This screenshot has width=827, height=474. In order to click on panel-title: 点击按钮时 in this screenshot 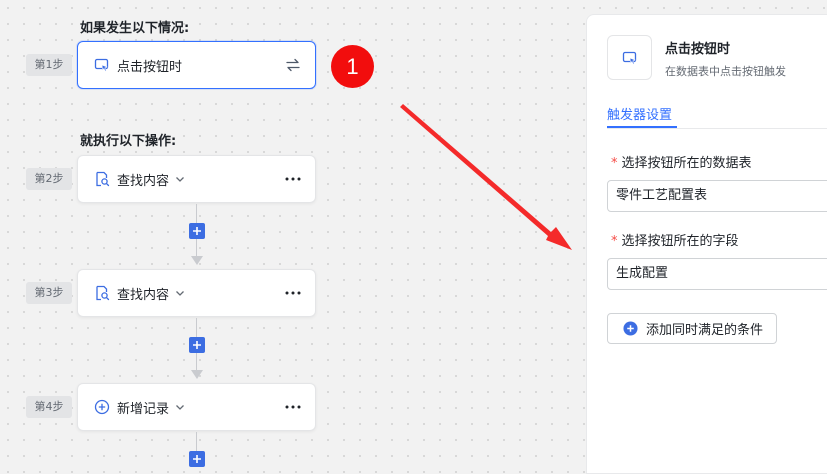, I will do `click(698, 49)`.